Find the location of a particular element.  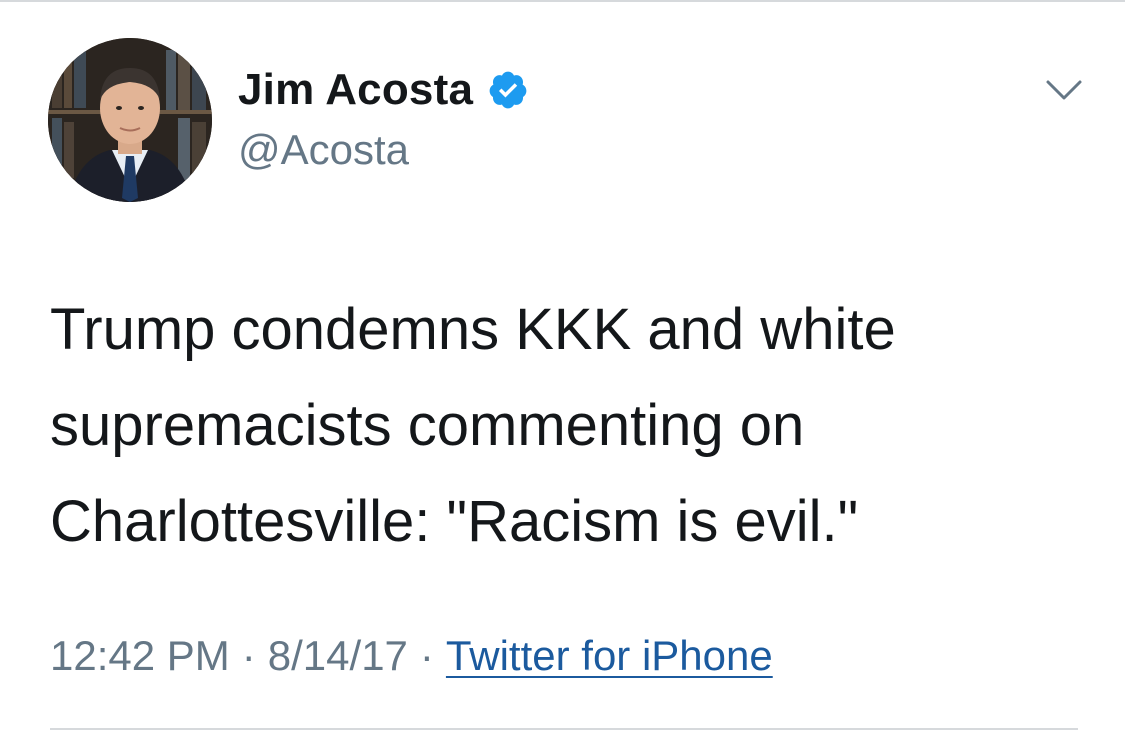

tweet-metadata: 12:42 PM · 8/14/17 · Twitter for iPhone is located at coordinates (411, 656).